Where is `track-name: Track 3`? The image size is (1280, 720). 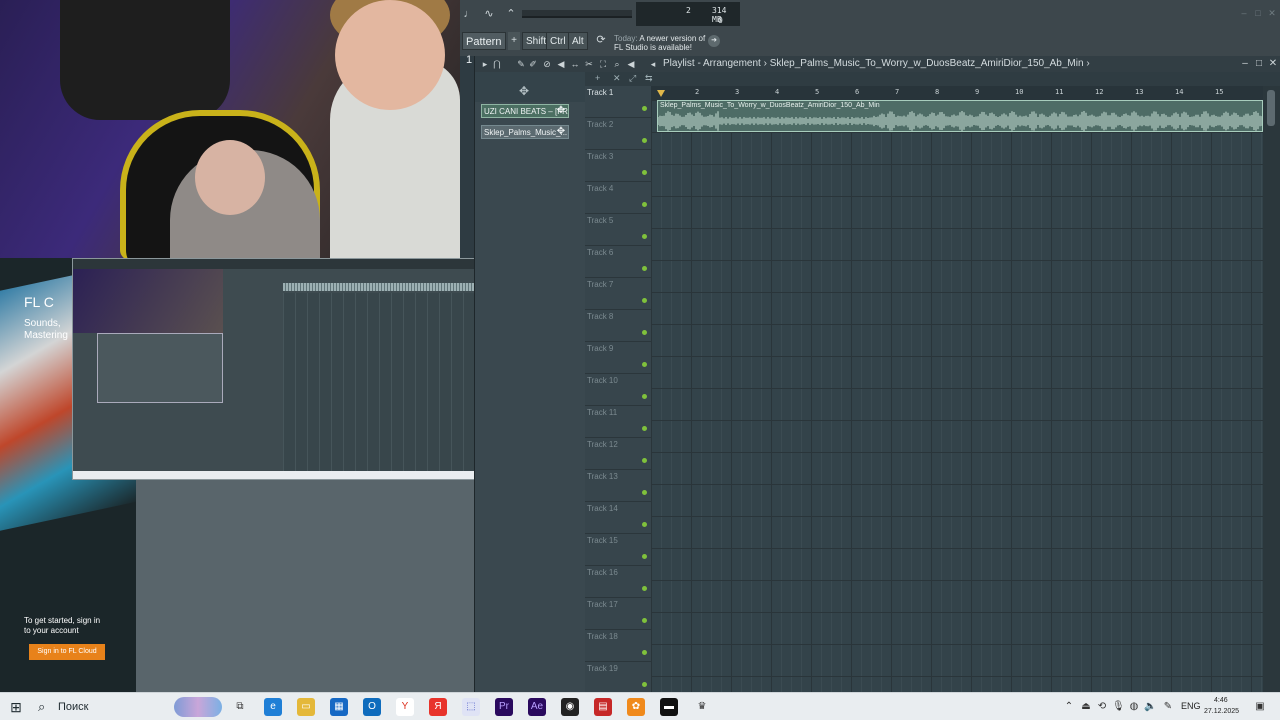 track-name: Track 3 is located at coordinates (600, 156).